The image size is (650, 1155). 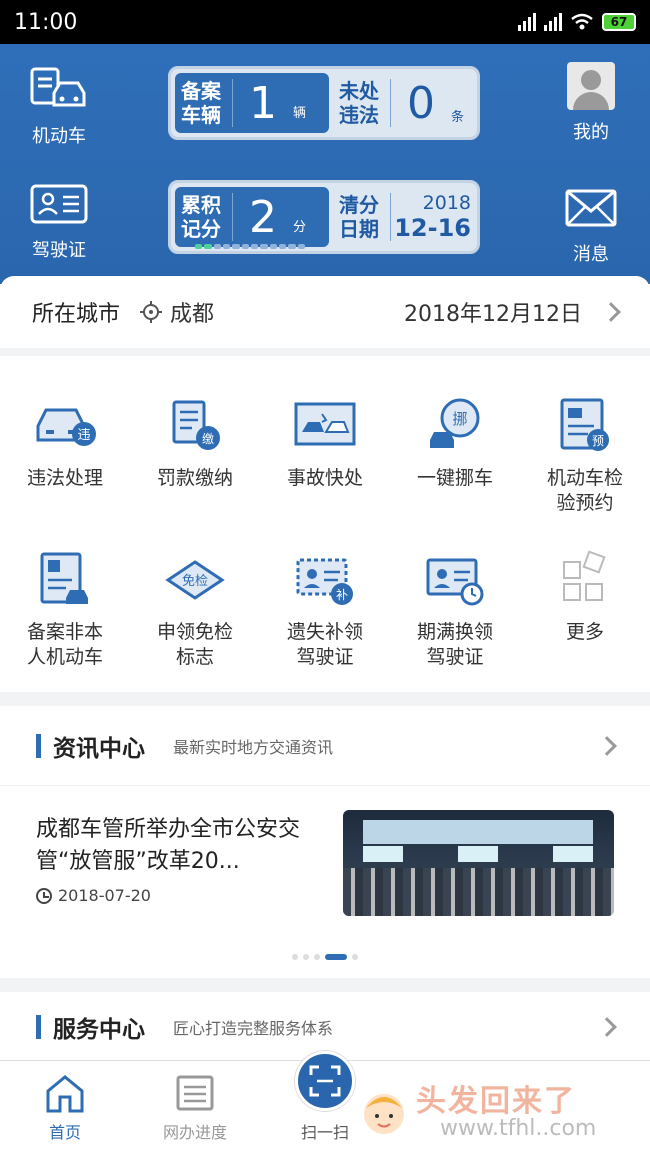 I want to click on renew-license-icon, so click(x=455, y=580).